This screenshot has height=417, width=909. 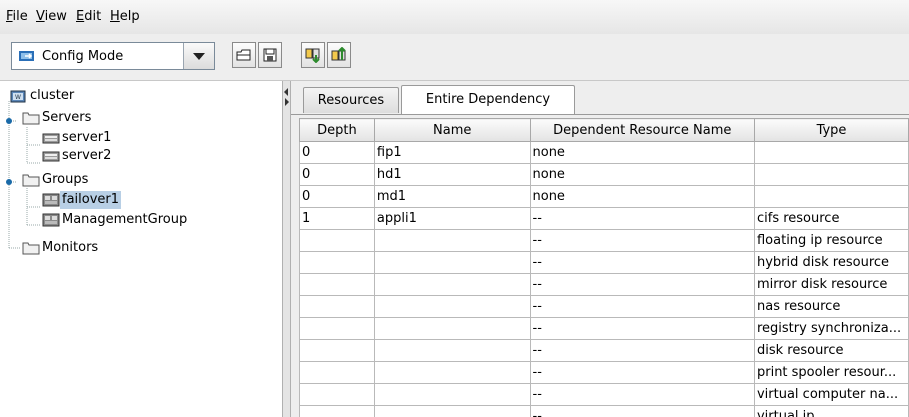 What do you see at coordinates (51, 159) in the screenshot?
I see `server-icon` at bounding box center [51, 159].